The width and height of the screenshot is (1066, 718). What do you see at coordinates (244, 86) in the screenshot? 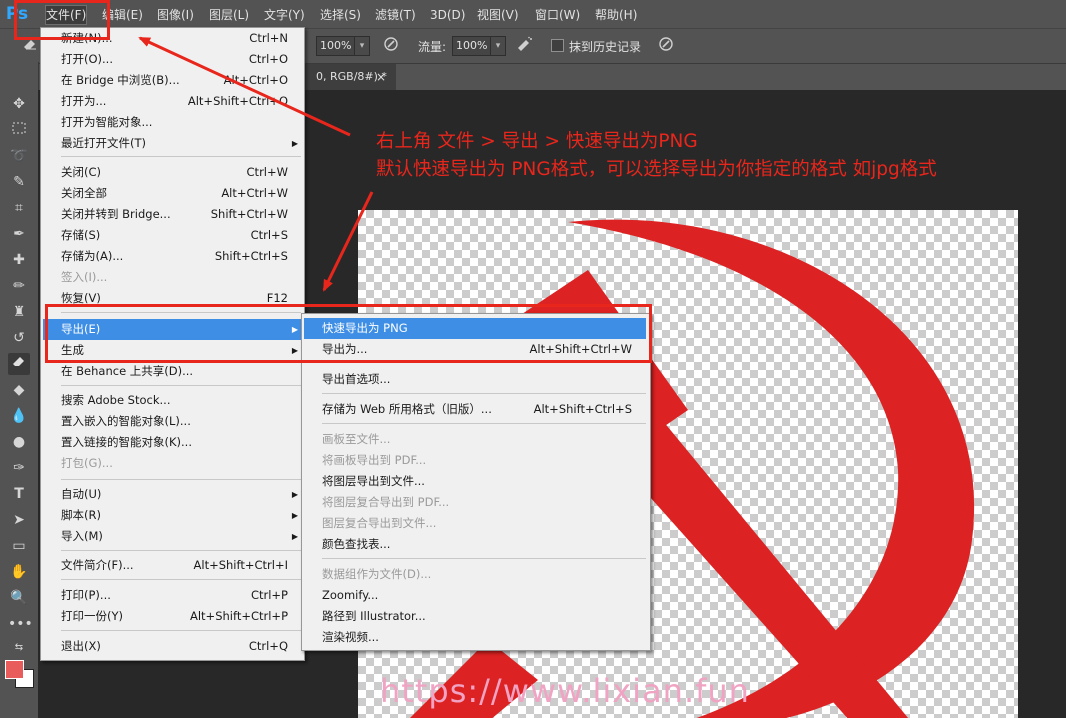
I see `arrow-to-file-menu` at bounding box center [244, 86].